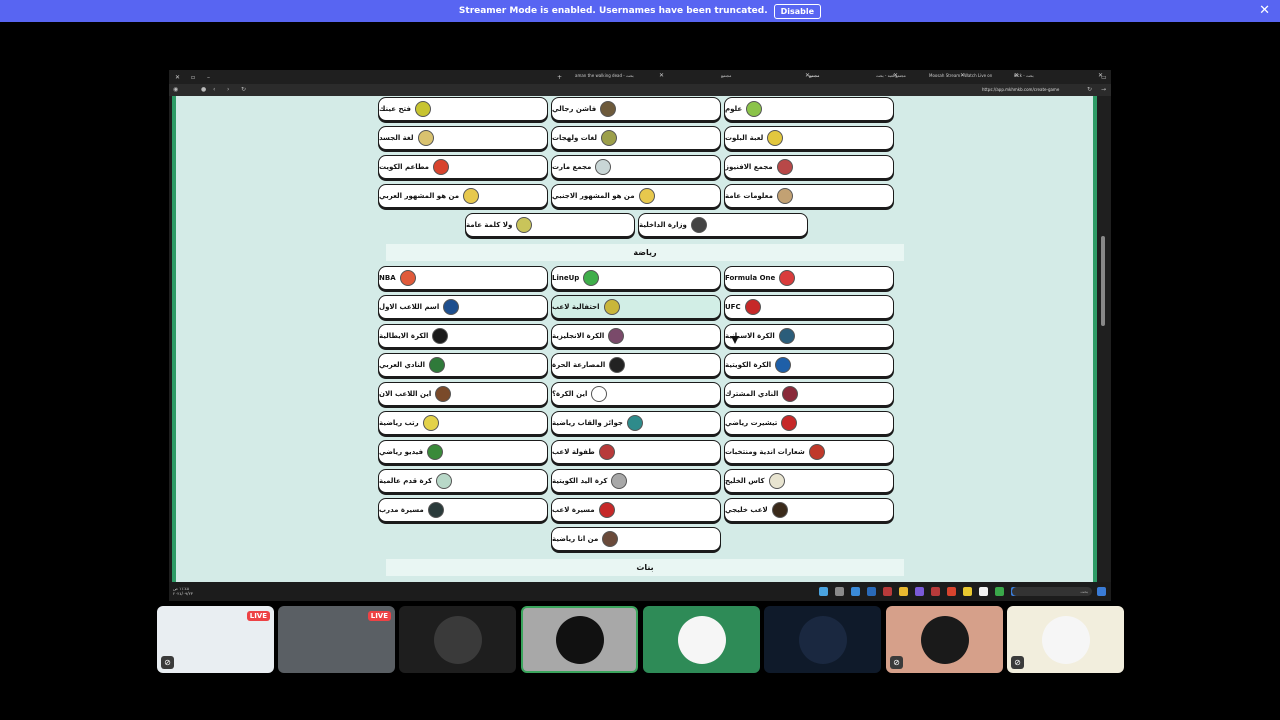 The image size is (1280, 720). I want to click on browser-tab: aman the walking dead - بحث, so click(610, 77).